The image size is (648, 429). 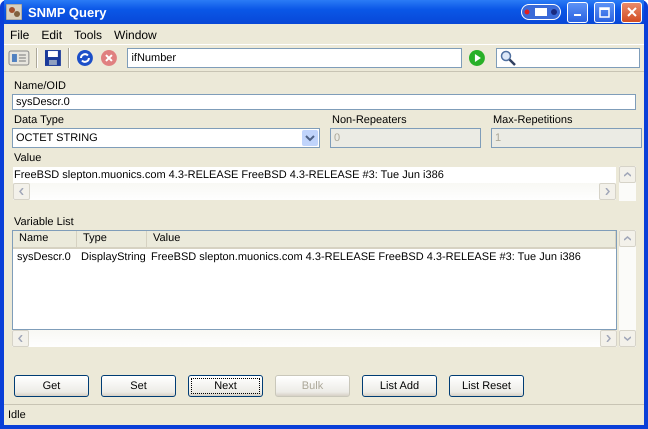 I want to click on field-label: Data Type, so click(x=39, y=120).